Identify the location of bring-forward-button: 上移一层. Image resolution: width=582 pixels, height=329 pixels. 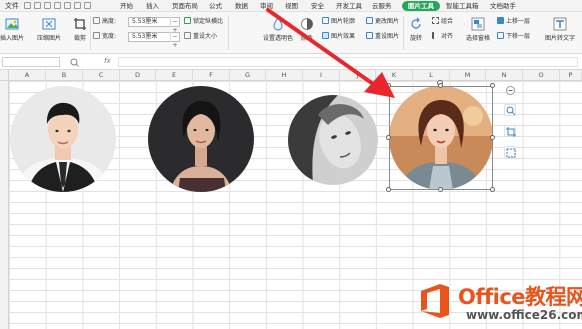
(513, 21).